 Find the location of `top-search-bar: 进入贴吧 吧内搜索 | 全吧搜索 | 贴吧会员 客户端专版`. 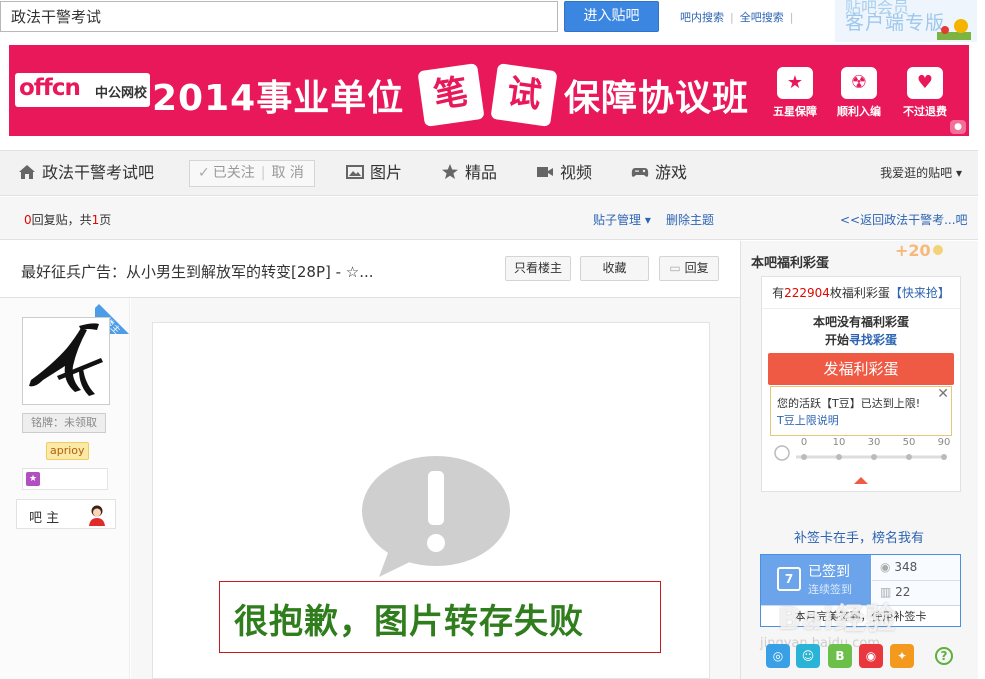

top-search-bar: 进入贴吧 吧内搜索 | 全吧搜索 | 贴吧会员 客户端专版 is located at coordinates (492, 21).